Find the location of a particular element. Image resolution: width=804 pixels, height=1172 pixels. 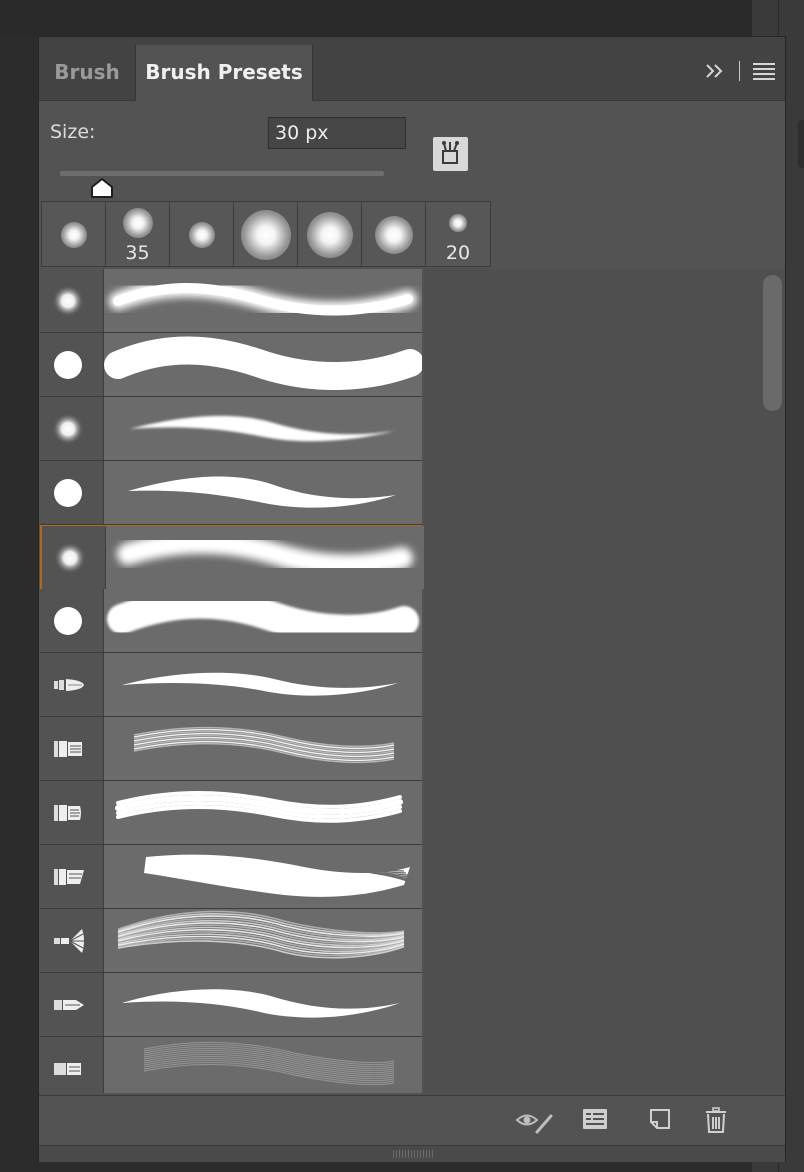

round-bristle-tip-icon is located at coordinates (72, 684).